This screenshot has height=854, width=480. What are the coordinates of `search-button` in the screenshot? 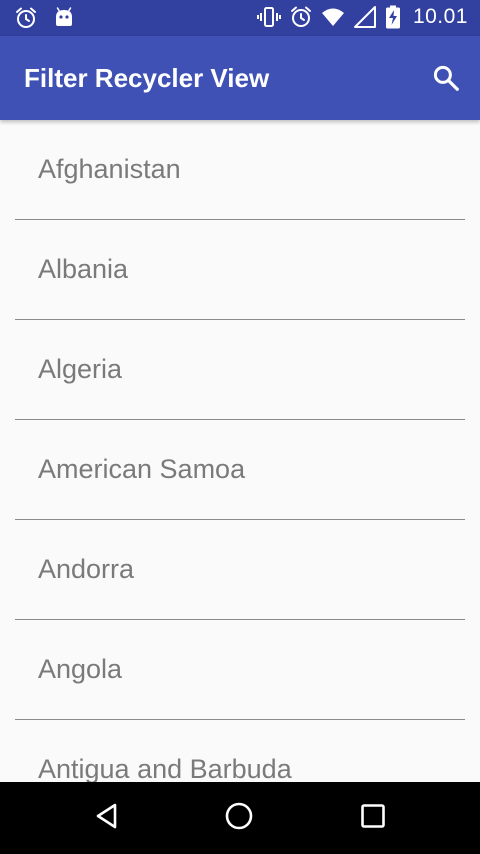 It's located at (446, 78).